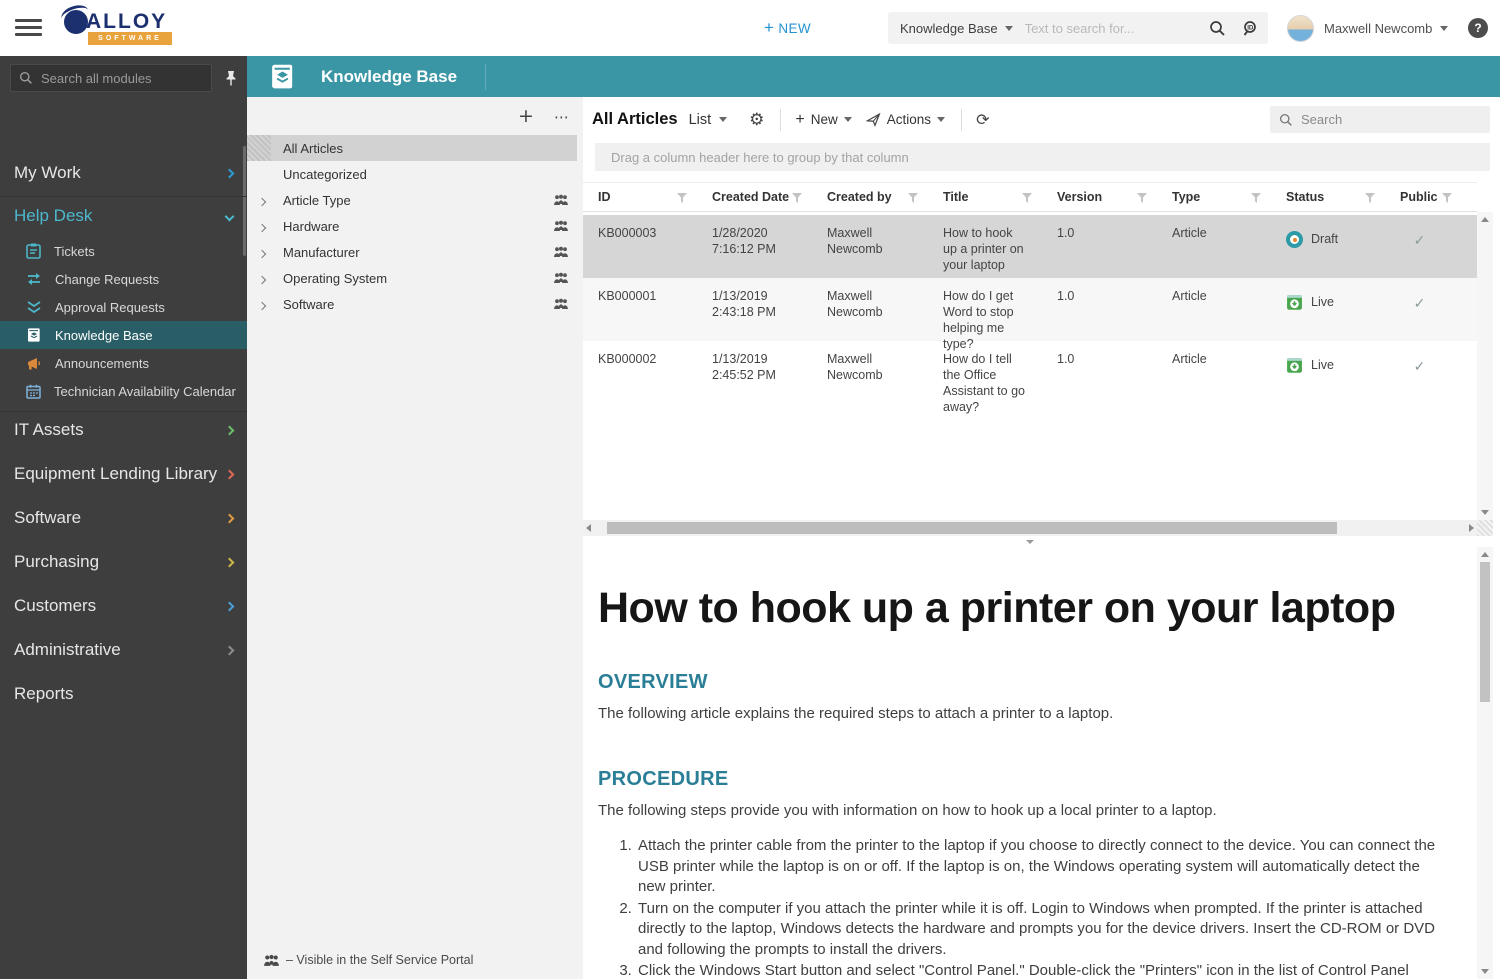 The image size is (1500, 979). I want to click on sidebar-item-equipment-lending-library: Equipment Lending Library, so click(123, 474).